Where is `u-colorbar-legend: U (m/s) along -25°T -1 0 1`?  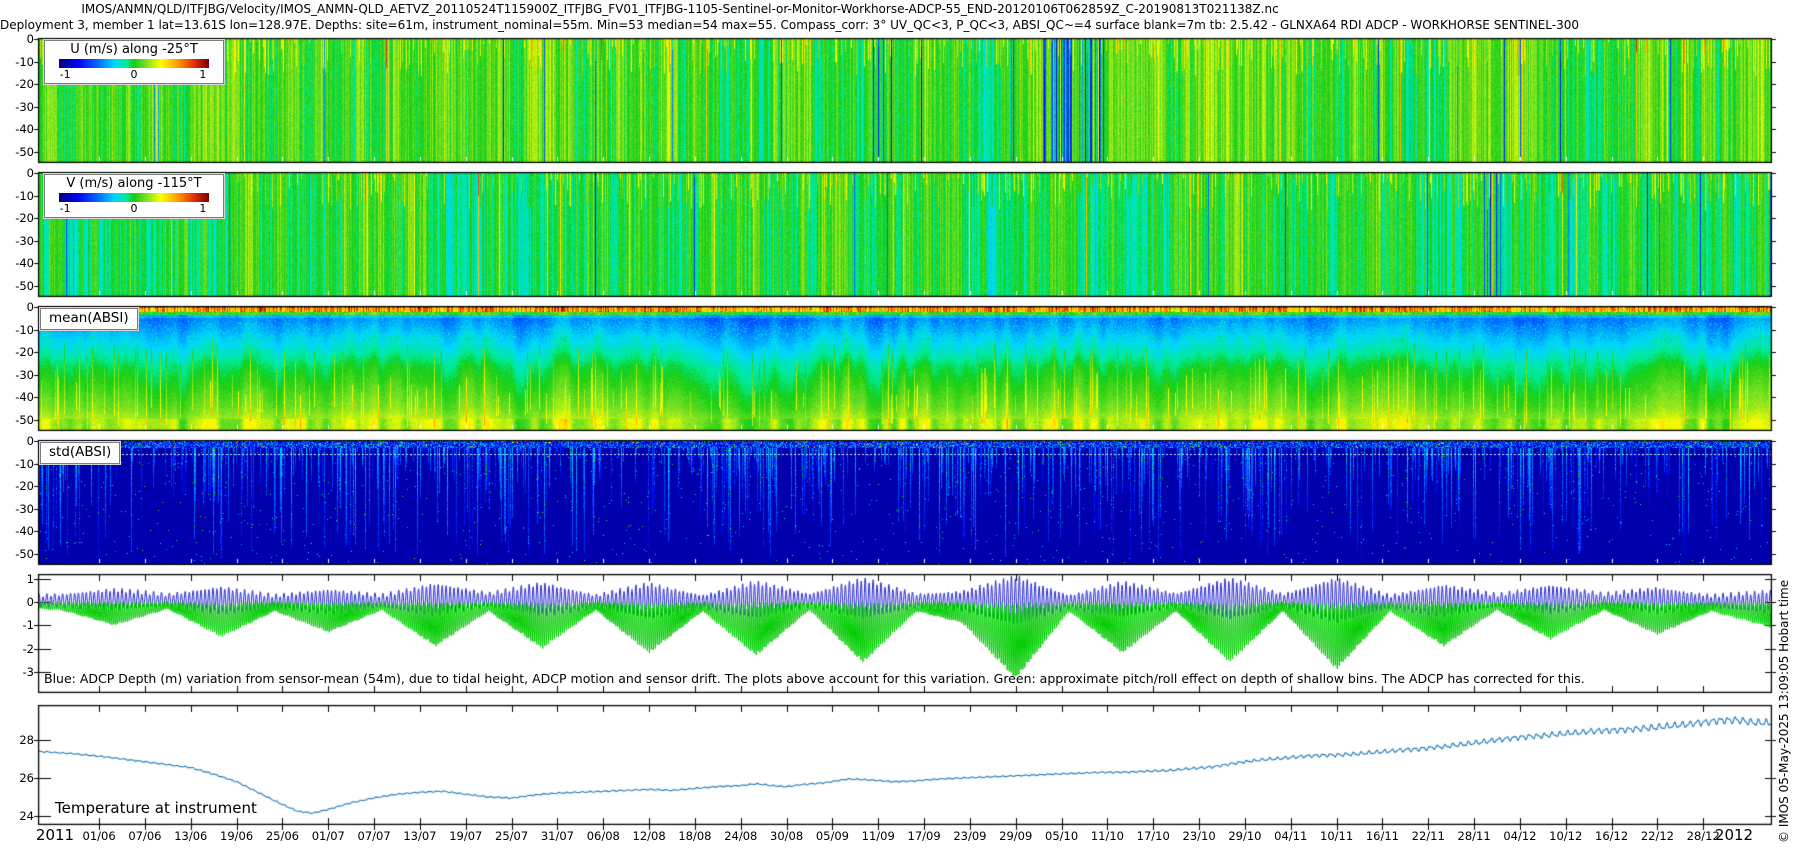 u-colorbar-legend: U (m/s) along -25°T -1 0 1 is located at coordinates (134, 62).